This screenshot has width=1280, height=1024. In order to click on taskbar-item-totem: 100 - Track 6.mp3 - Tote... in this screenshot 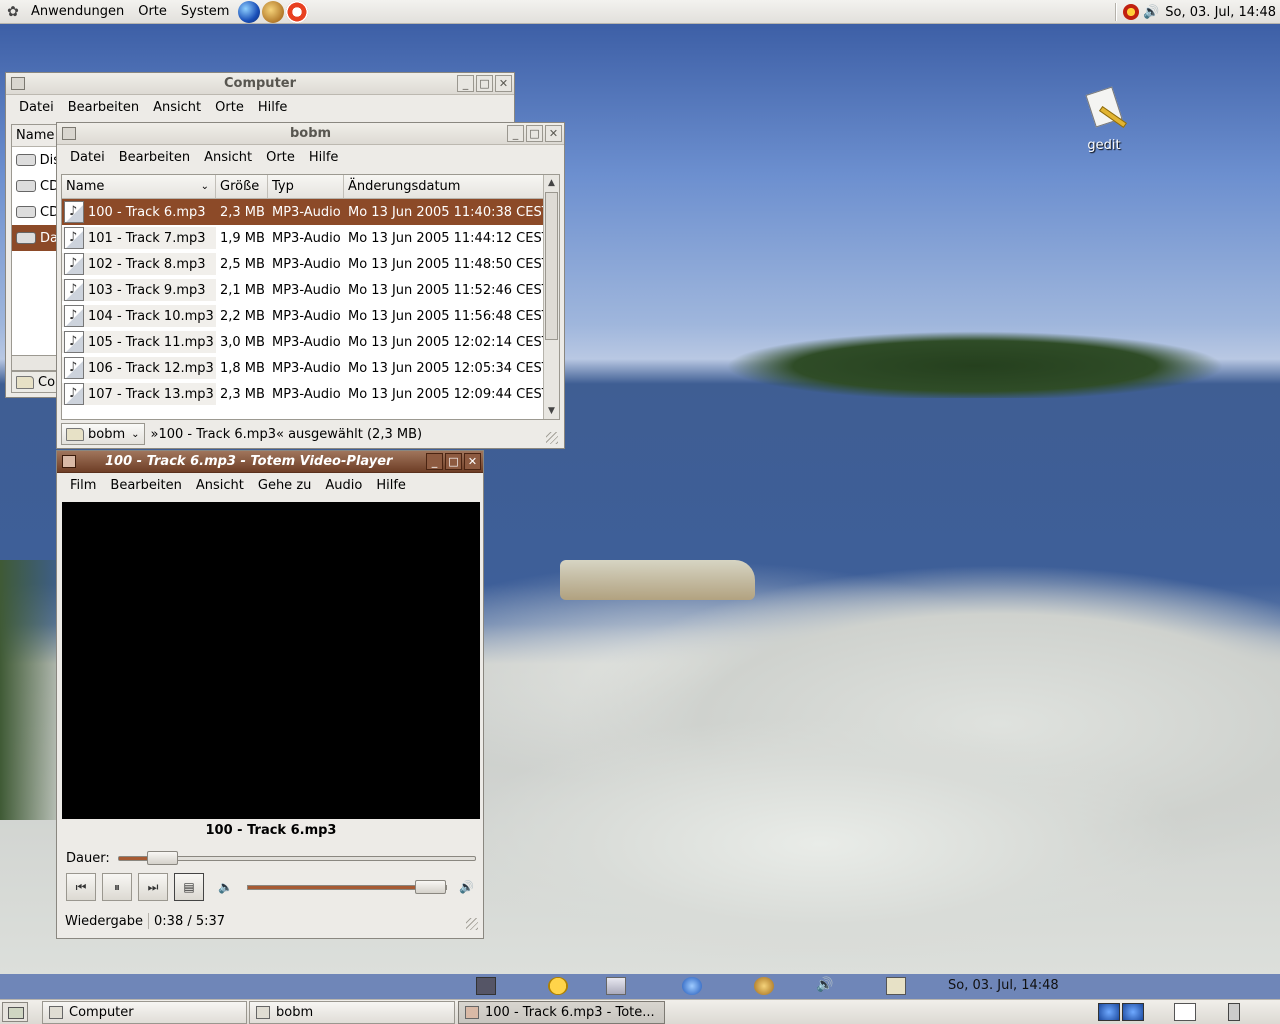, I will do `click(561, 1012)`.